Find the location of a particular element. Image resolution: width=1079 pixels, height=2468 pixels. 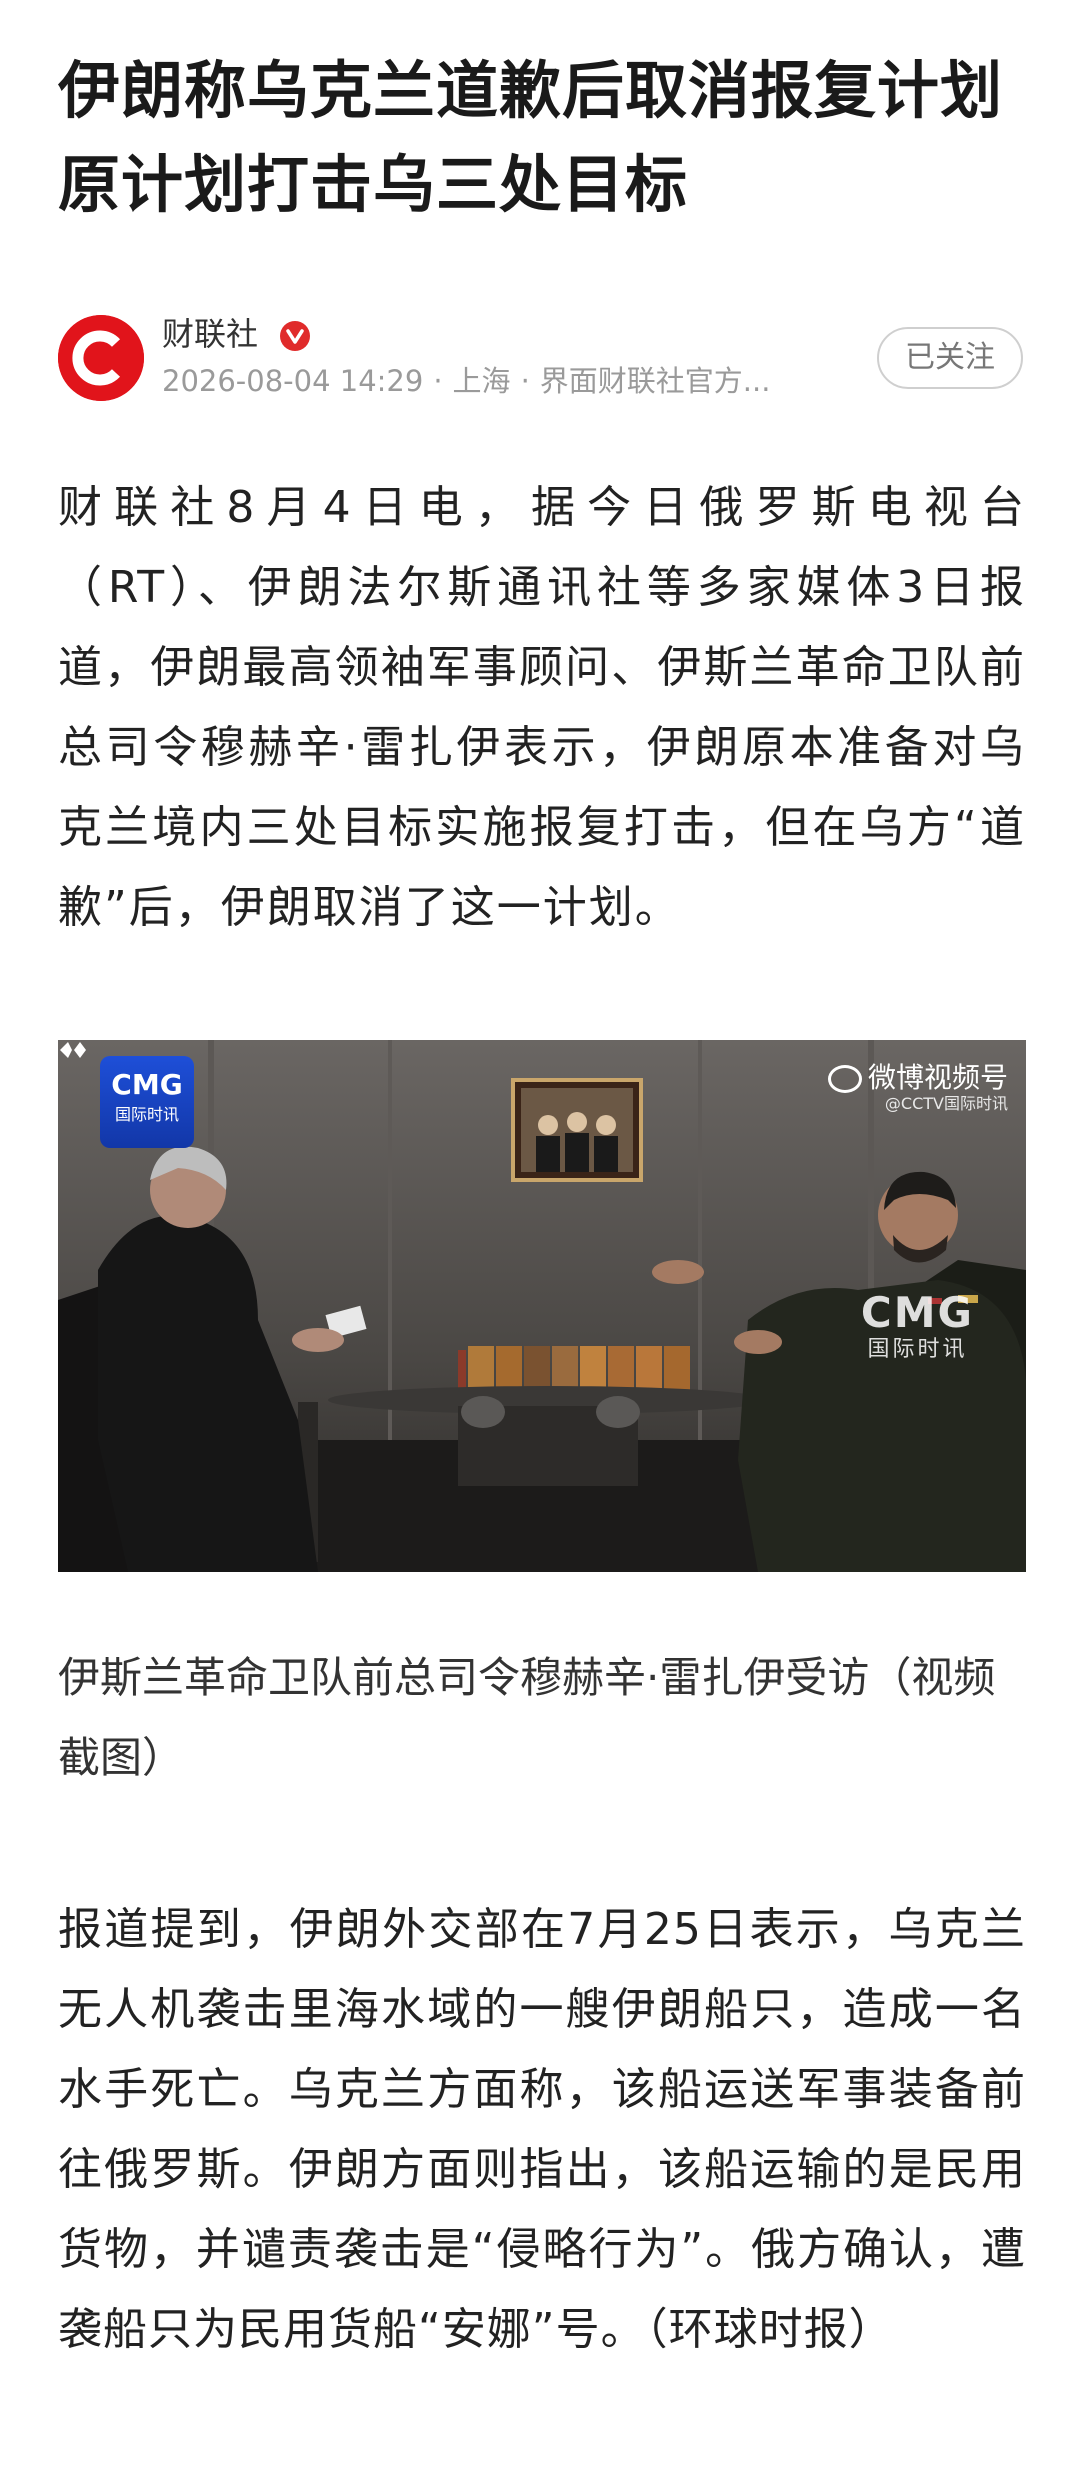

cmg-watermark-subtitle: 国际时讯 is located at coordinates (917, 1349).